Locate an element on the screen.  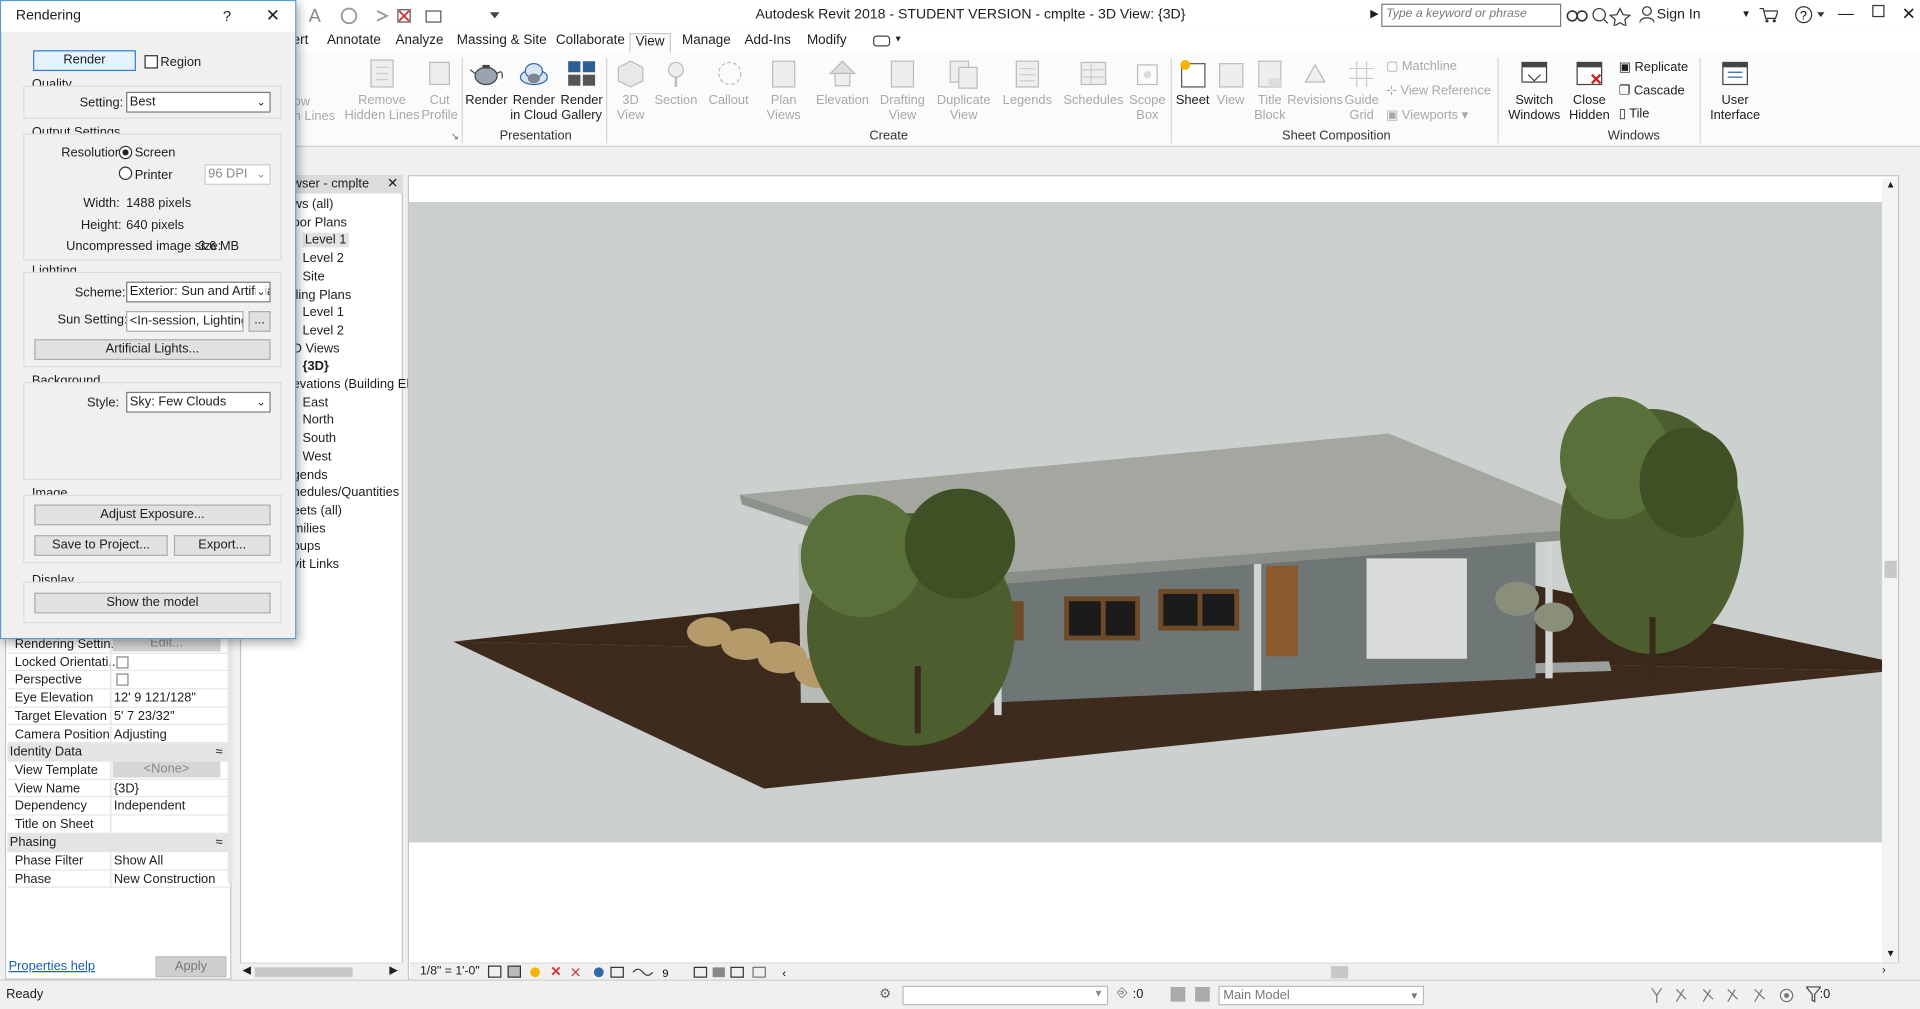
help-button: ? is located at coordinates (227, 15).